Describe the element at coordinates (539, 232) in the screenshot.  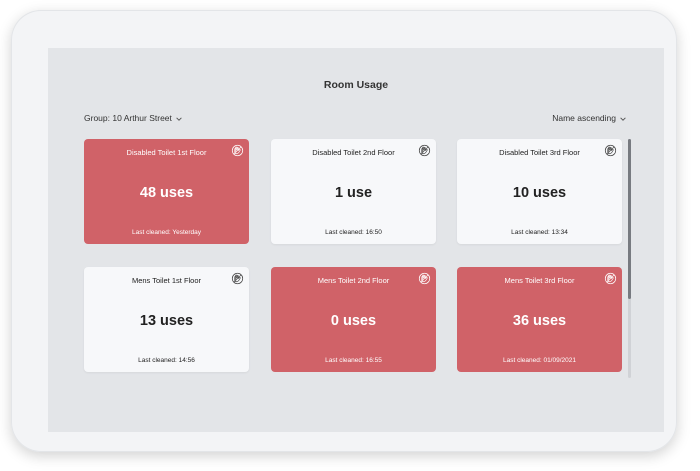
I see `last-cleaned: Last cleaned: 13:34` at that location.